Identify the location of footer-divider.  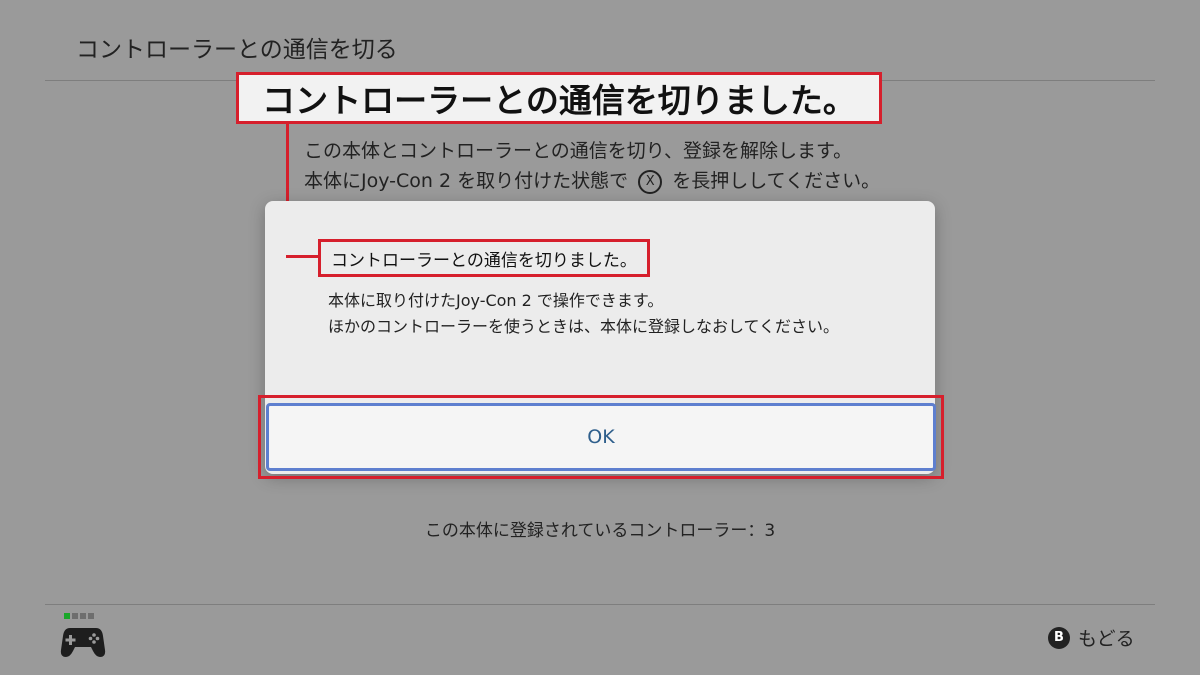
(600, 604).